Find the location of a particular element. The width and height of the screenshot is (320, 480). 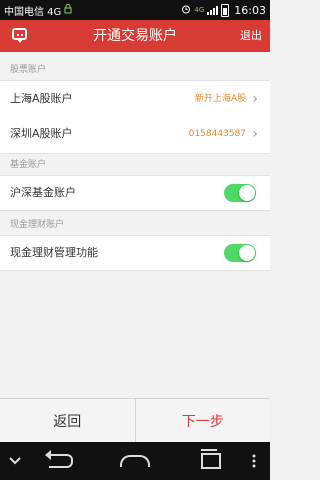

page-title: 开通交易账户 is located at coordinates (135, 36).